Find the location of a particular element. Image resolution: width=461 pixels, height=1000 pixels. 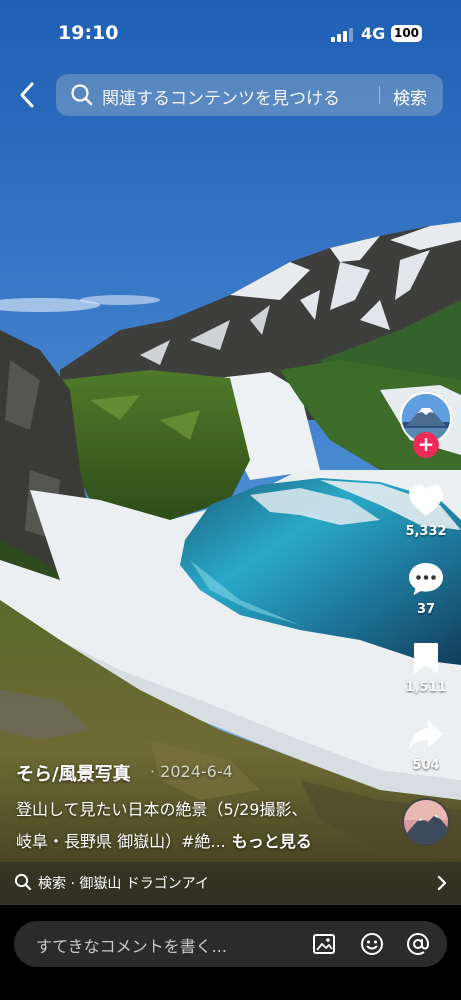

comment-bubble-icon is located at coordinates (426, 579).